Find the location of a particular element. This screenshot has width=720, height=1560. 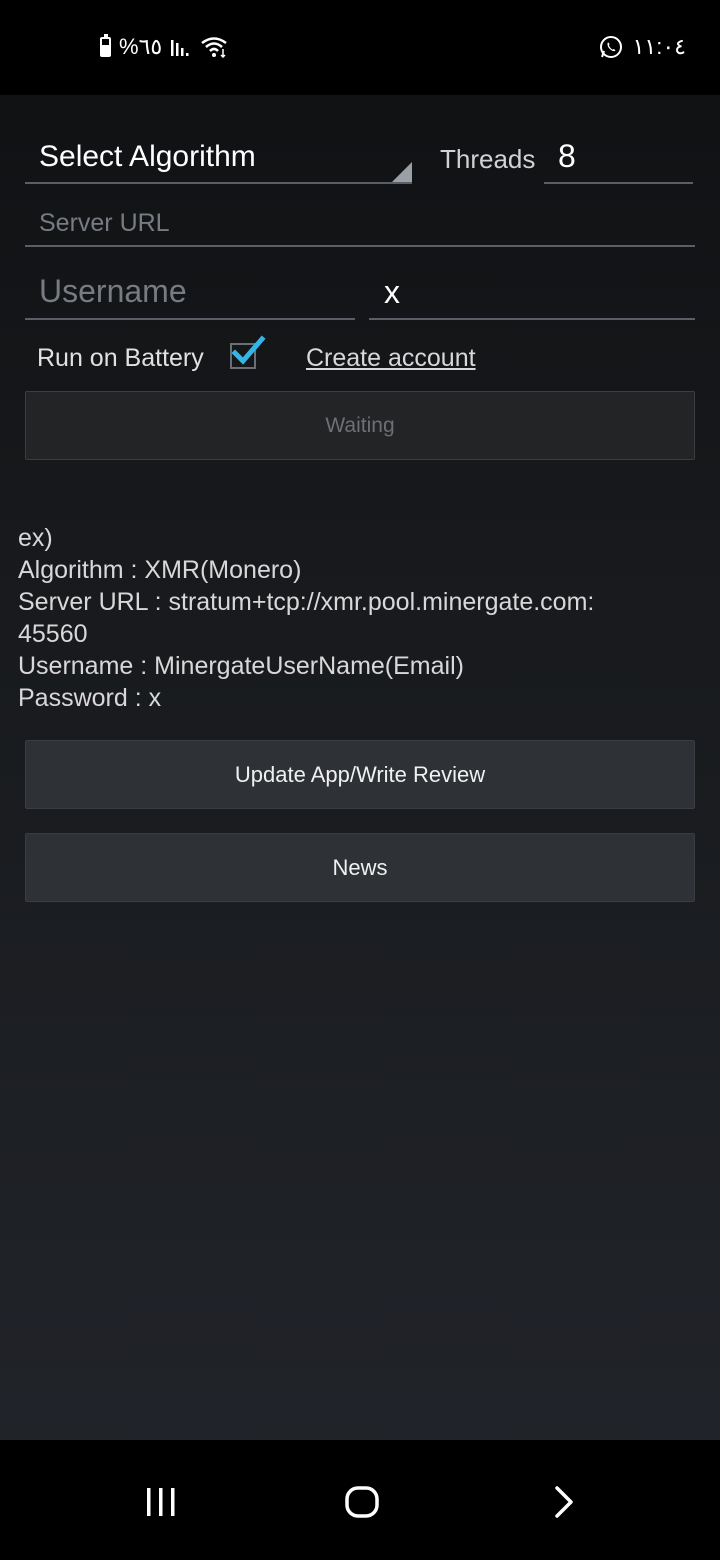

algorithm-select-underline is located at coordinates (218, 183).